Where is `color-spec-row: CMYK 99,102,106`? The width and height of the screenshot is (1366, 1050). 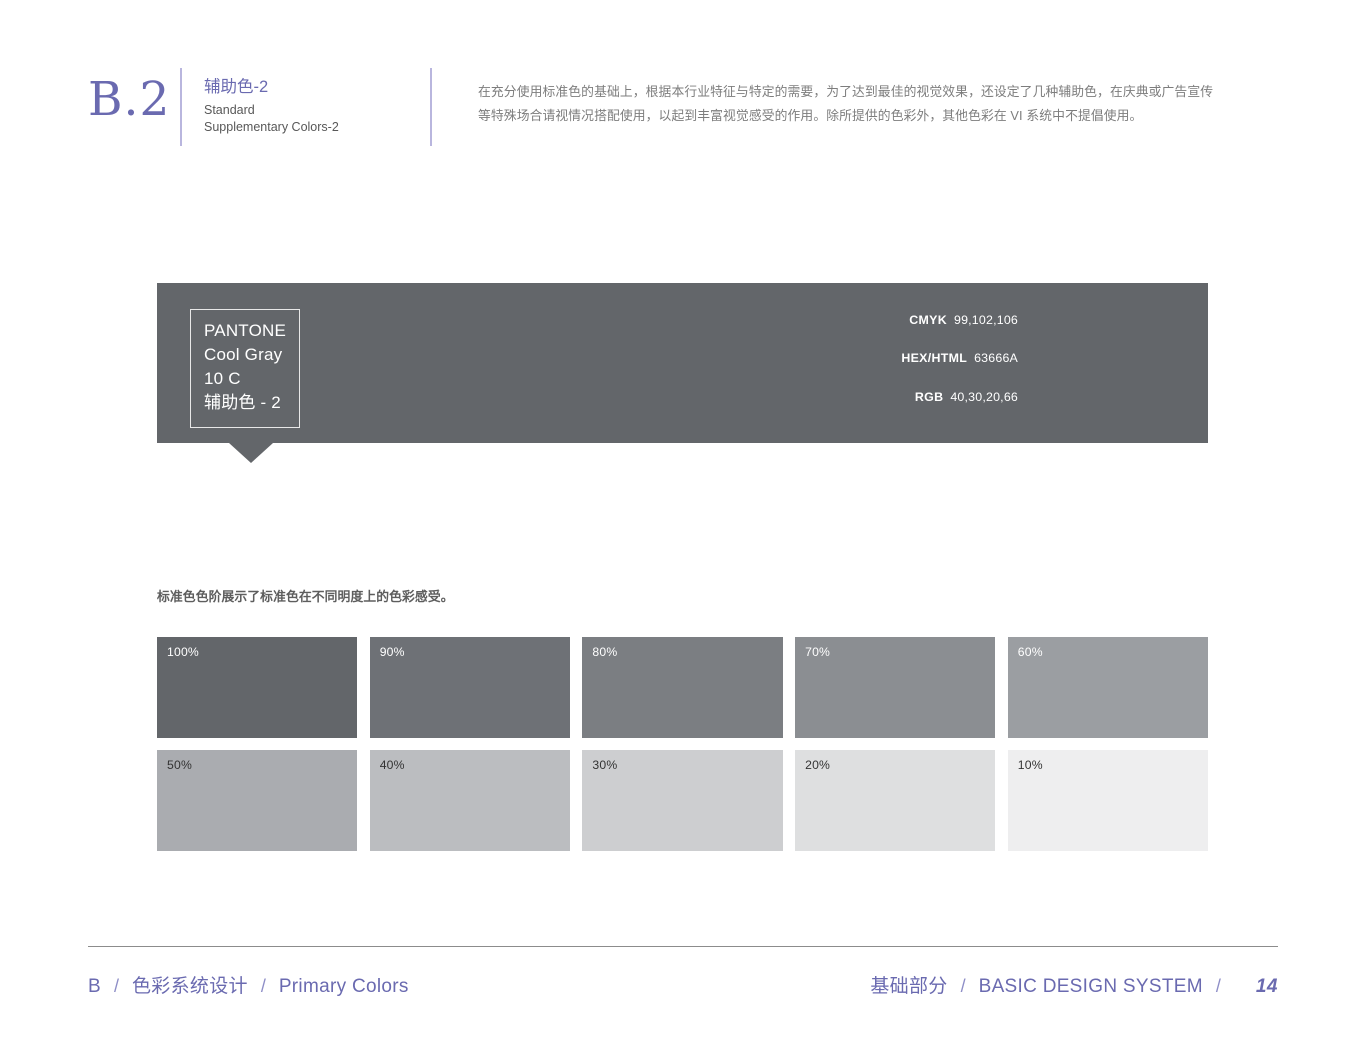 color-spec-row: CMYK 99,102,106 is located at coordinates (959, 320).